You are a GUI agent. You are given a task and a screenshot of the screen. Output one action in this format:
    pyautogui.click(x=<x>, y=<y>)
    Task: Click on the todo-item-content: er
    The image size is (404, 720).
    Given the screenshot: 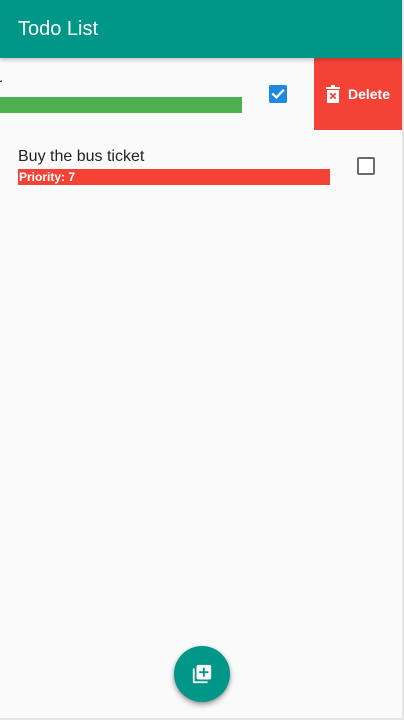 What is the action you would take?
    pyautogui.click(x=157, y=94)
    